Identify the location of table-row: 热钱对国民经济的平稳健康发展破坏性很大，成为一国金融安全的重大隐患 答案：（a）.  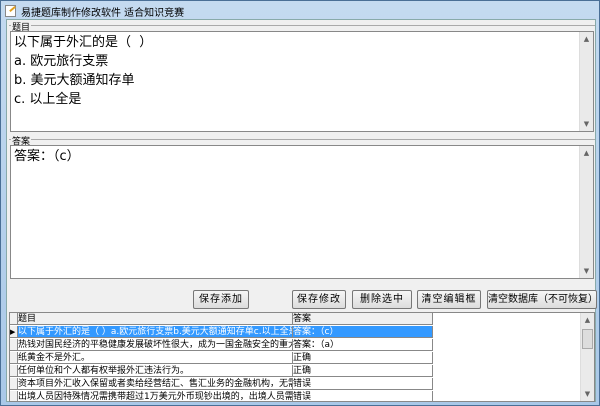
(221, 345).